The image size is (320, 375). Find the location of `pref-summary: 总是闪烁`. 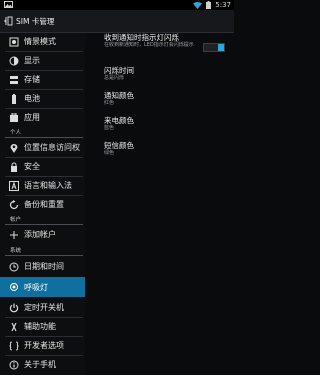

pref-summary: 总是闪烁 is located at coordinates (114, 78).